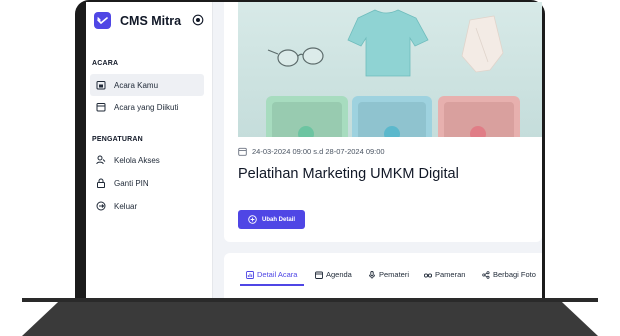 The image size is (620, 336). I want to click on sidebar-item-label: Keluar, so click(126, 206).